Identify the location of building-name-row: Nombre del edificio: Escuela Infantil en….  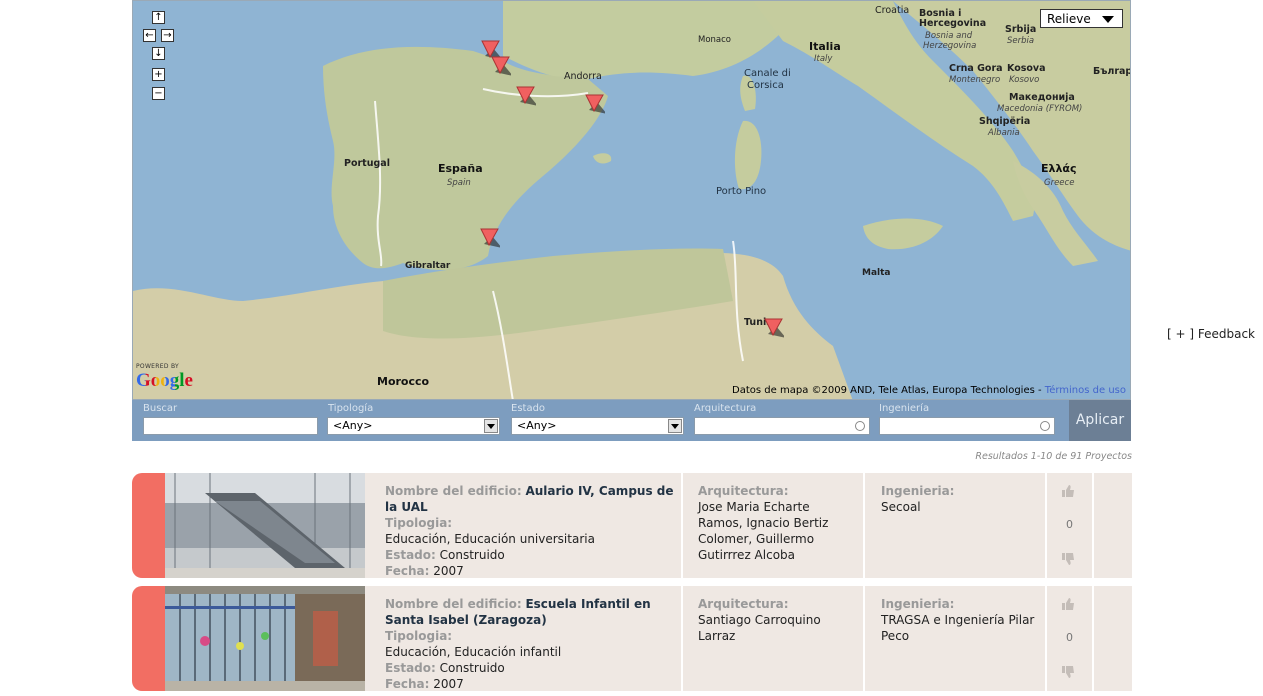
(530, 612).